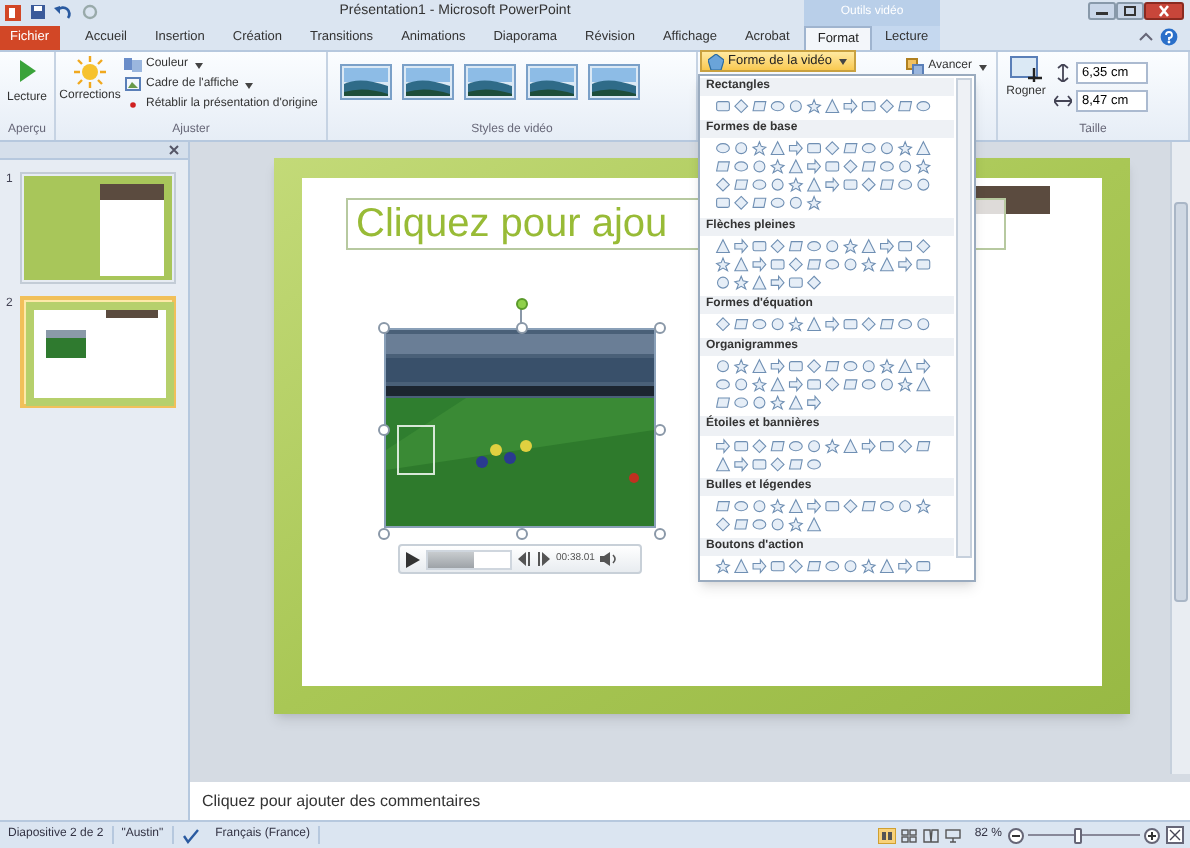  I want to click on spelling-check-icon, so click(190, 835).